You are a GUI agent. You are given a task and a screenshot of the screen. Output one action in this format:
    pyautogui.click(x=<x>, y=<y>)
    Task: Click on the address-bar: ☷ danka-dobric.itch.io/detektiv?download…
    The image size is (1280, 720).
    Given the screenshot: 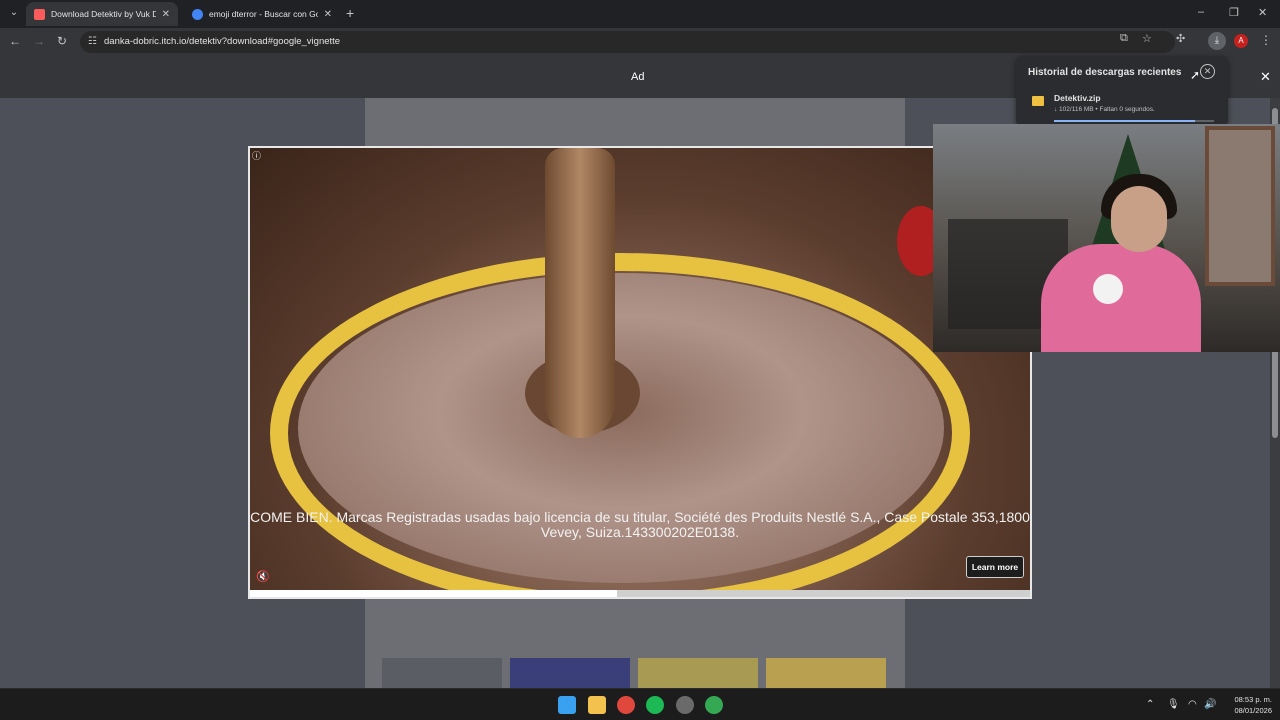 What is the action you would take?
    pyautogui.click(x=627, y=42)
    